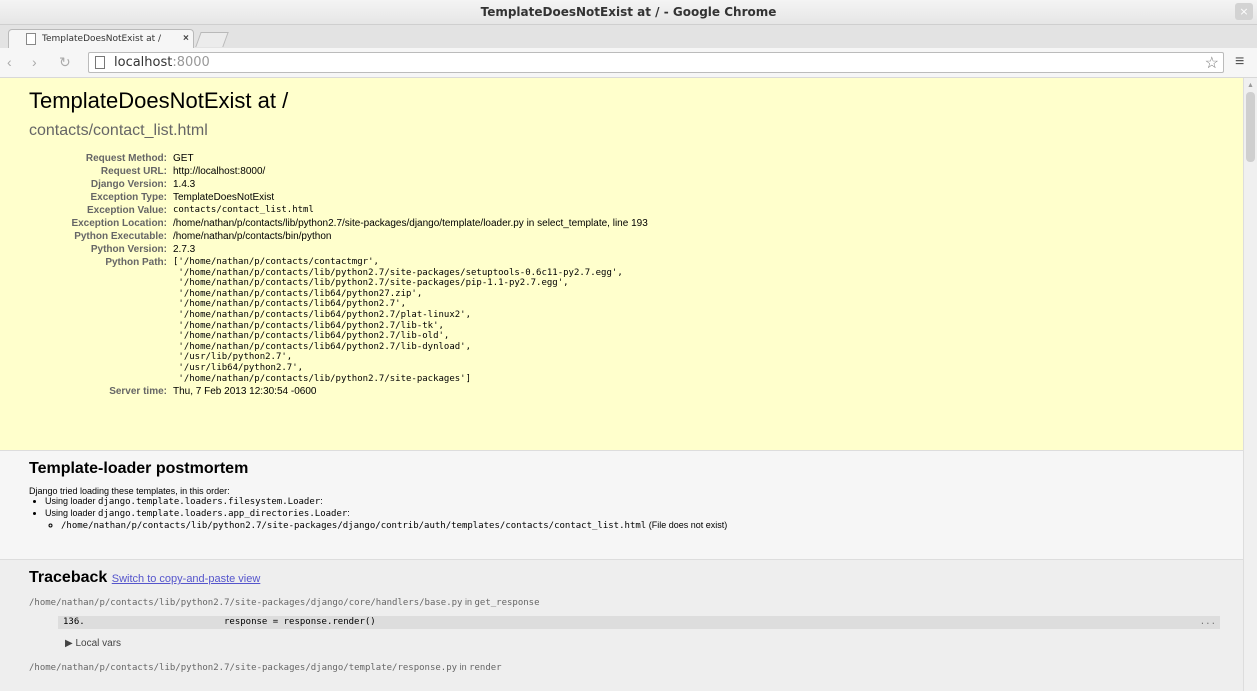 The width and height of the screenshot is (1257, 691). What do you see at coordinates (139, 468) in the screenshot?
I see `postmortem-heading: Template-loader postmortem` at bounding box center [139, 468].